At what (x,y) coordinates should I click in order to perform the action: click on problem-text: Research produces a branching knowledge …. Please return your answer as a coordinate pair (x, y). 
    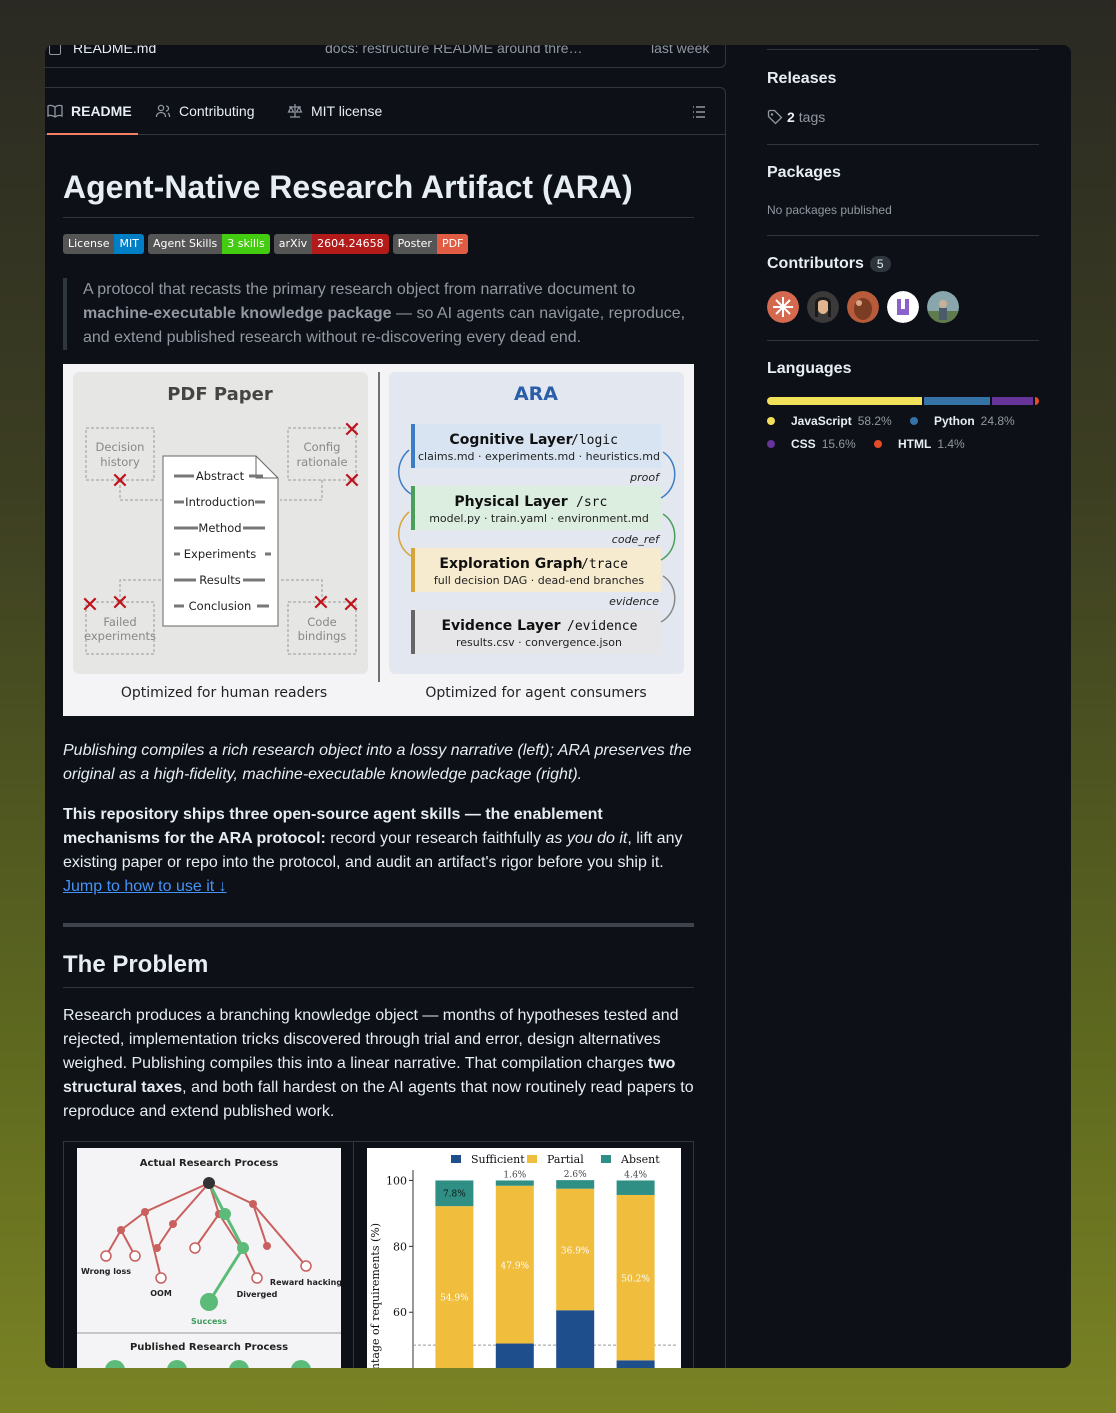
    Looking at the image, I should click on (371, 1039).